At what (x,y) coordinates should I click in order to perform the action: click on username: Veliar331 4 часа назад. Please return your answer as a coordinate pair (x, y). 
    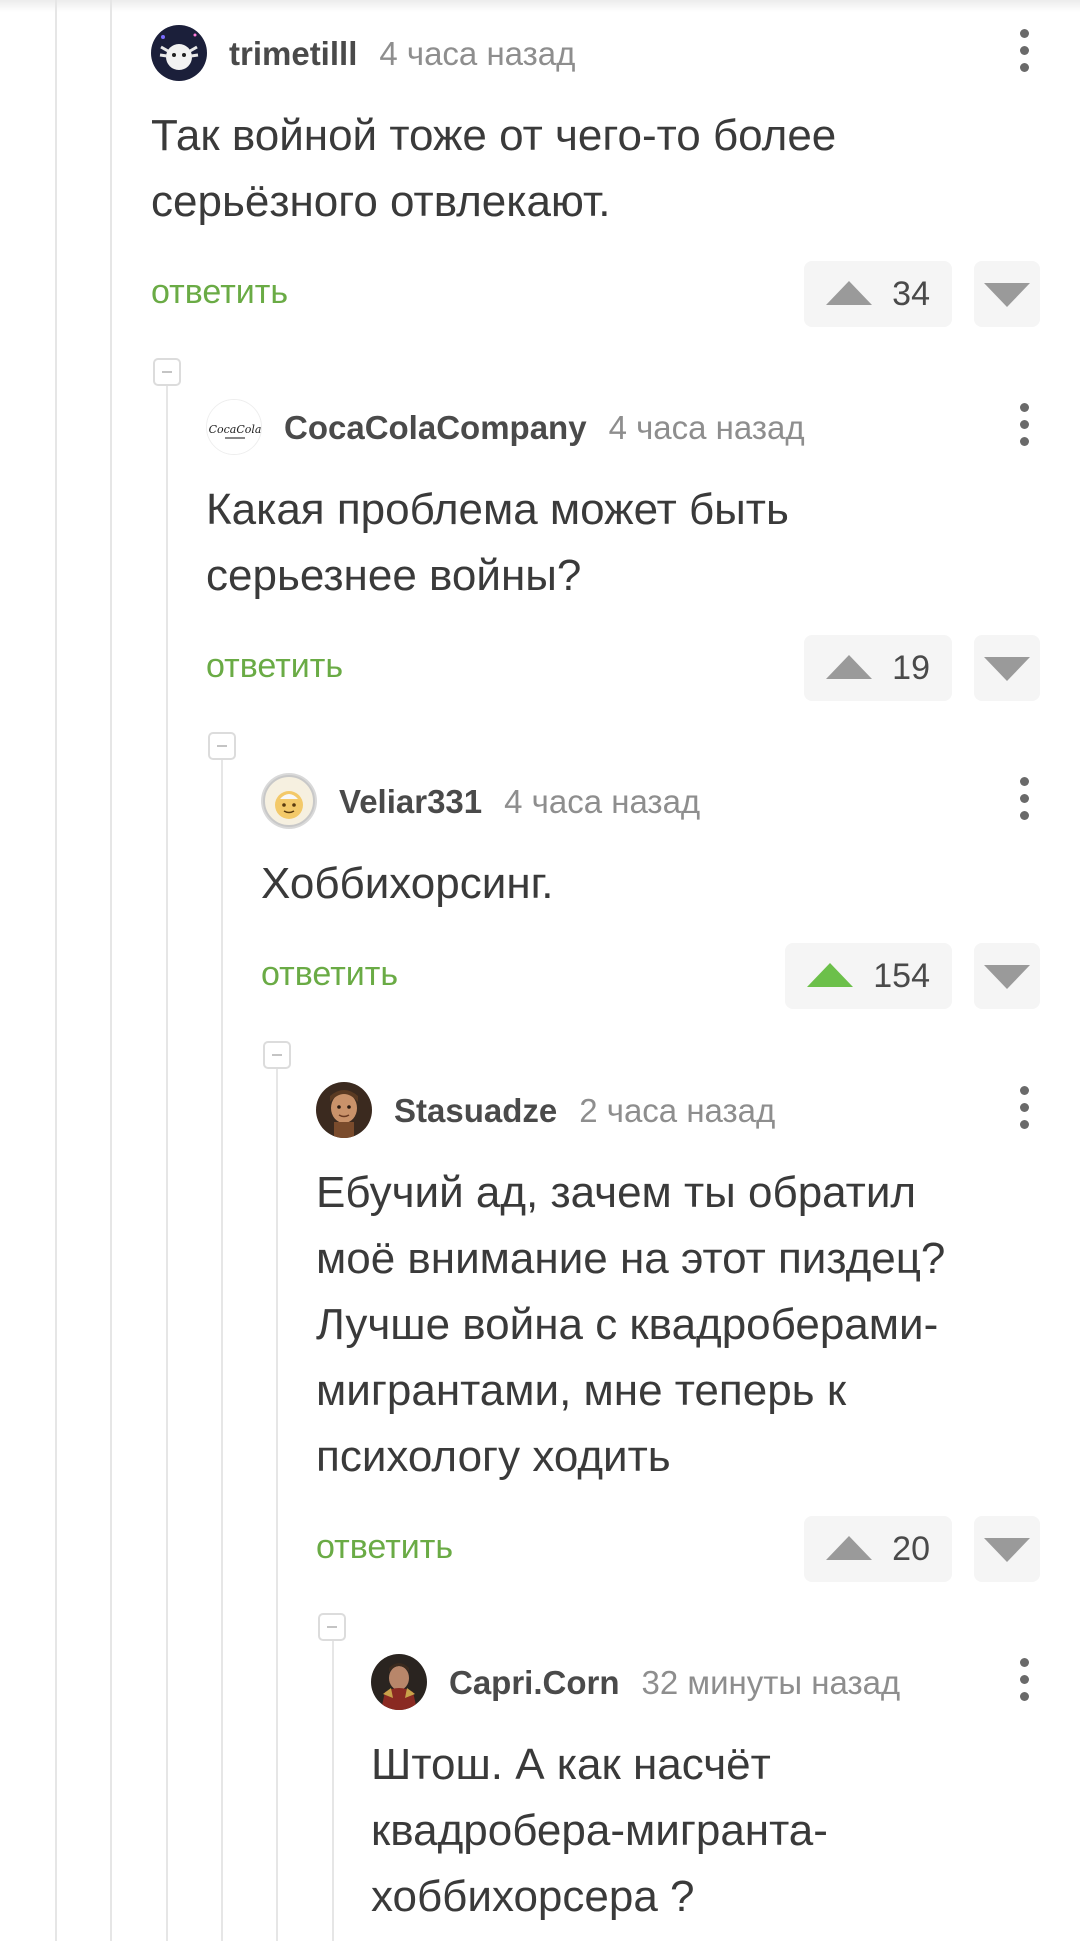
    Looking at the image, I should click on (519, 802).